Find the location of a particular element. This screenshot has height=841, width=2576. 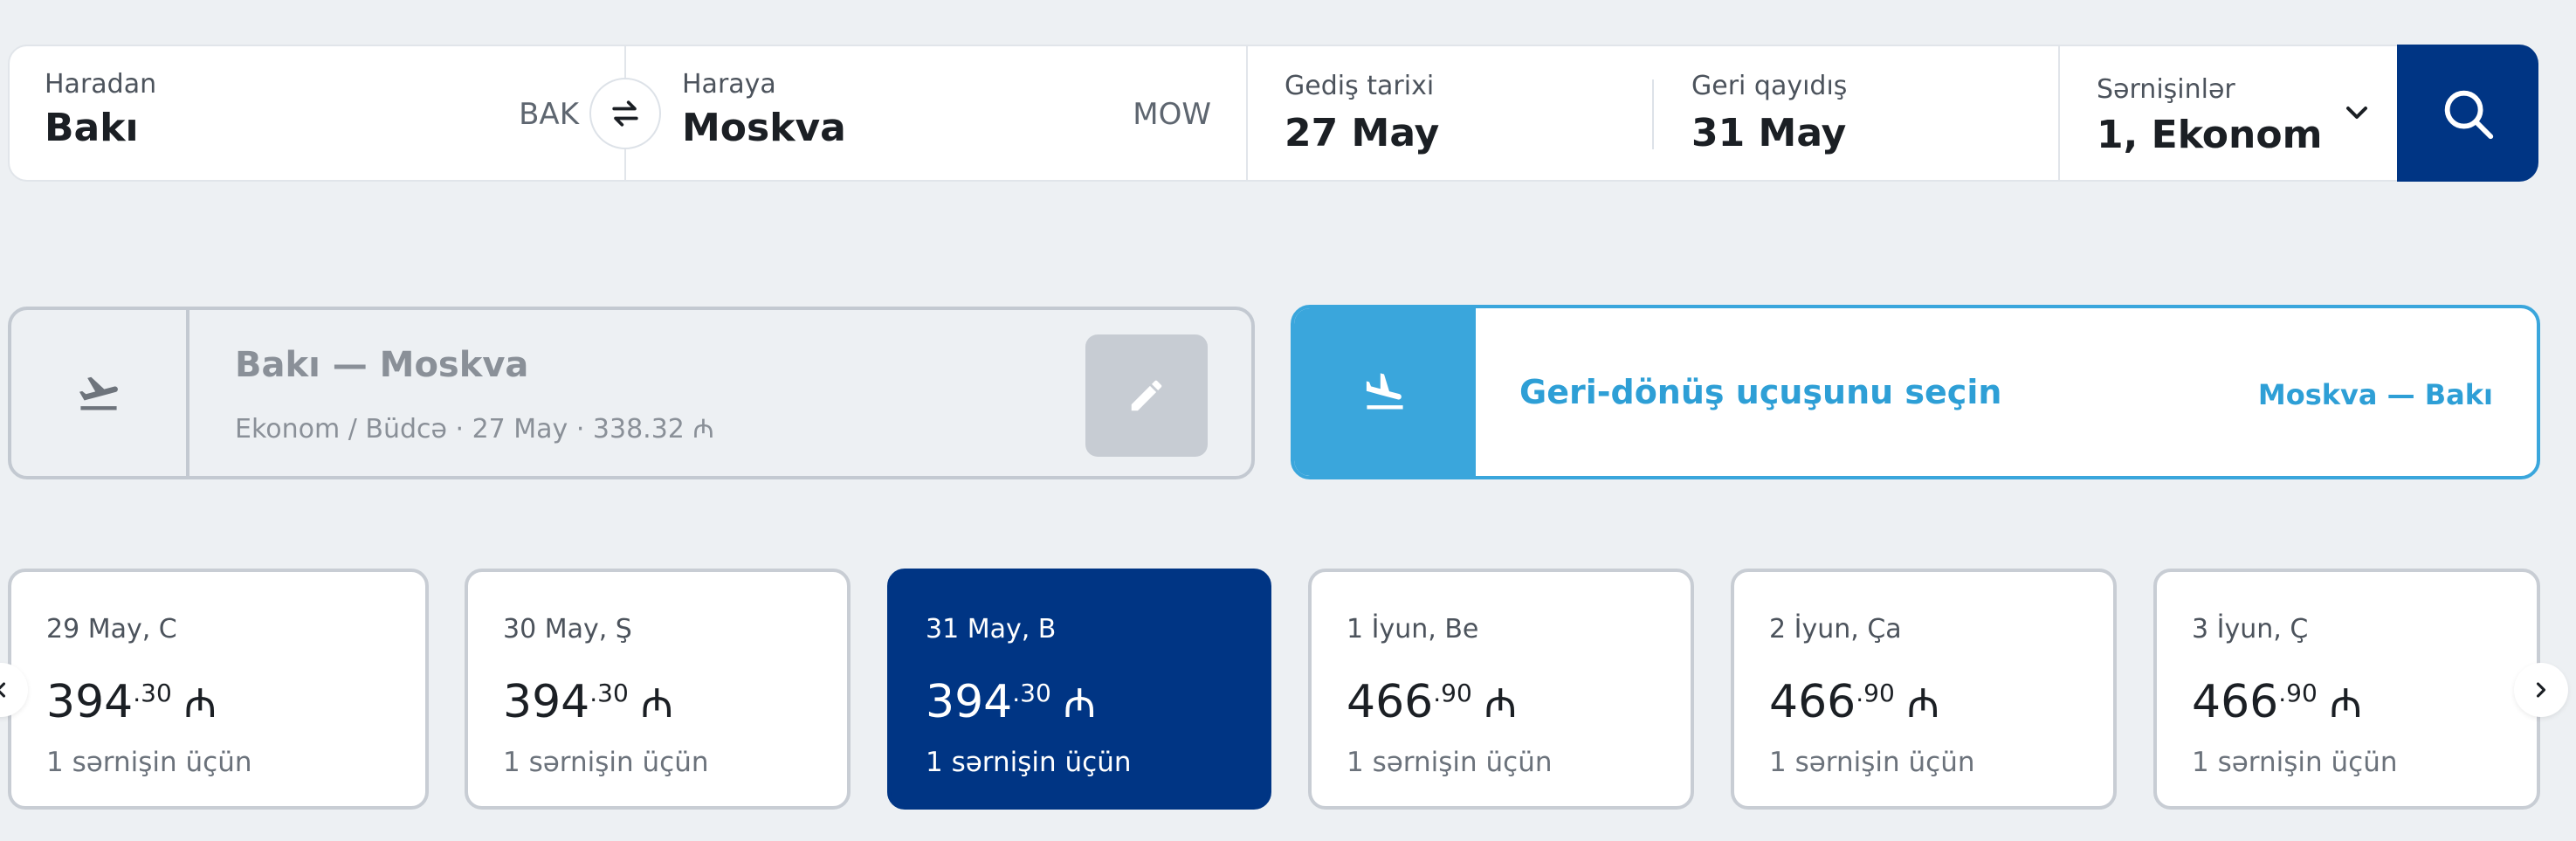

swap-button is located at coordinates (625, 113).